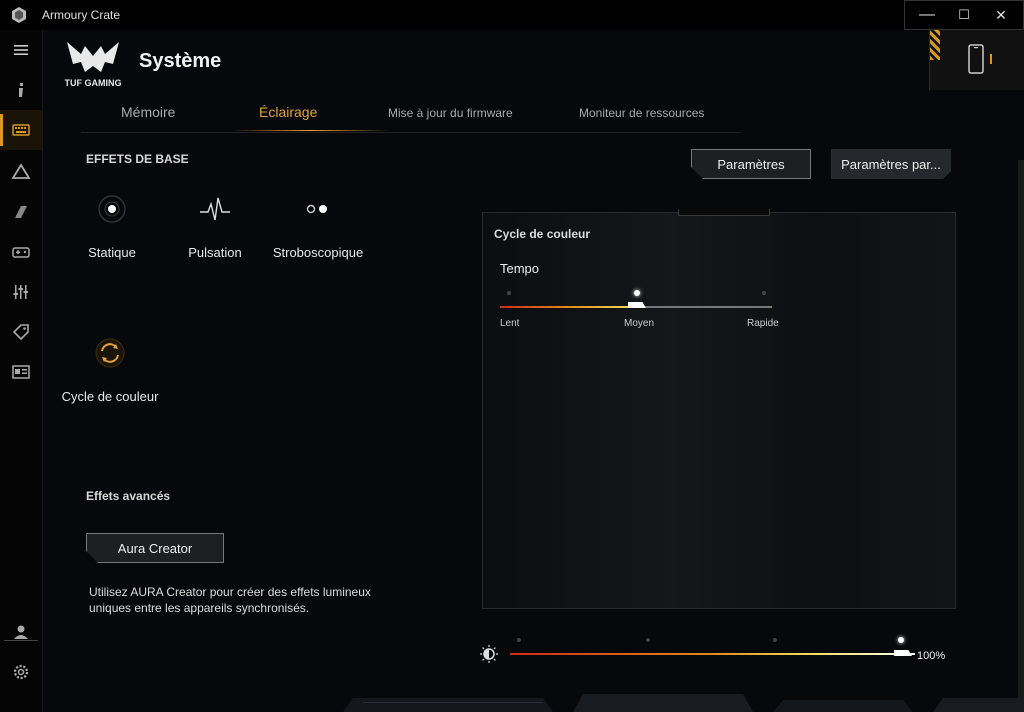  Describe the element at coordinates (712, 646) in the screenshot. I see `brightness-slider` at that location.